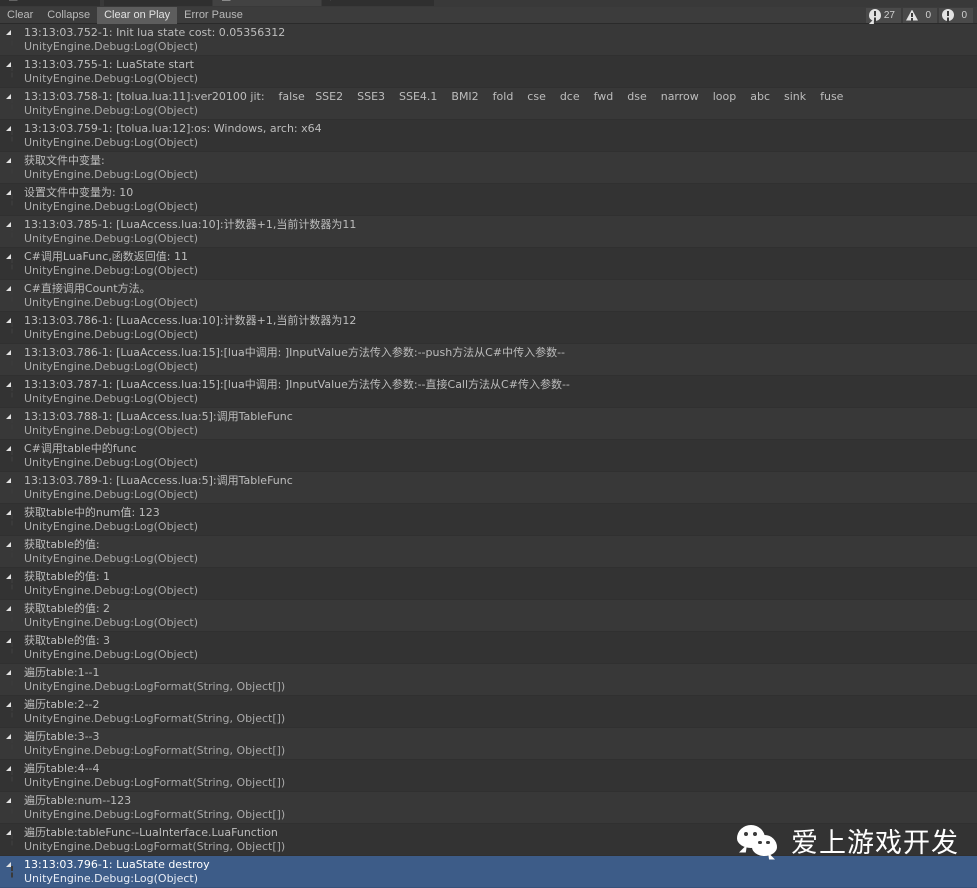 The image size is (977, 888). Describe the element at coordinates (62, 672) in the screenshot. I see `log-entry-message: 遍历table:1--1` at that location.